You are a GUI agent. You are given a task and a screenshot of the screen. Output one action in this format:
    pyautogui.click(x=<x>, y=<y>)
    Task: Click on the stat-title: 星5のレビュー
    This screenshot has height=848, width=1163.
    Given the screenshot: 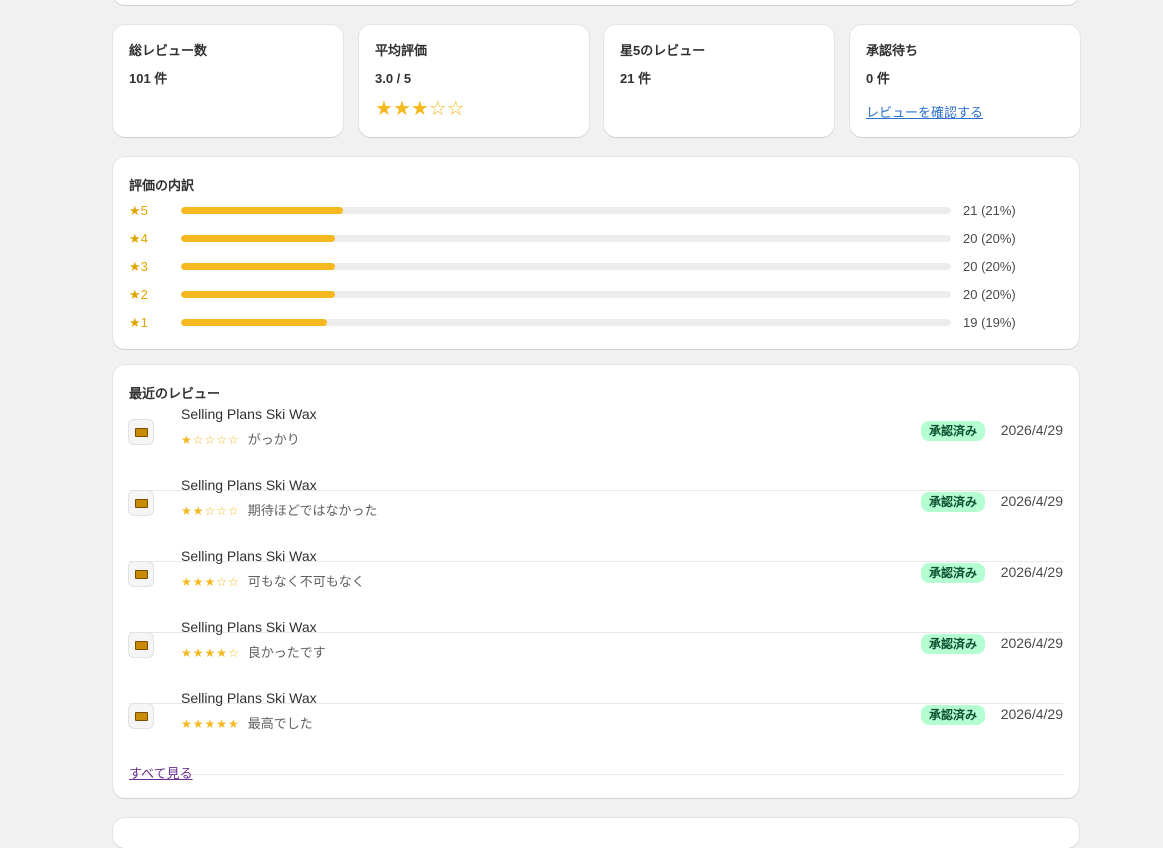 What is the action you would take?
    pyautogui.click(x=663, y=50)
    